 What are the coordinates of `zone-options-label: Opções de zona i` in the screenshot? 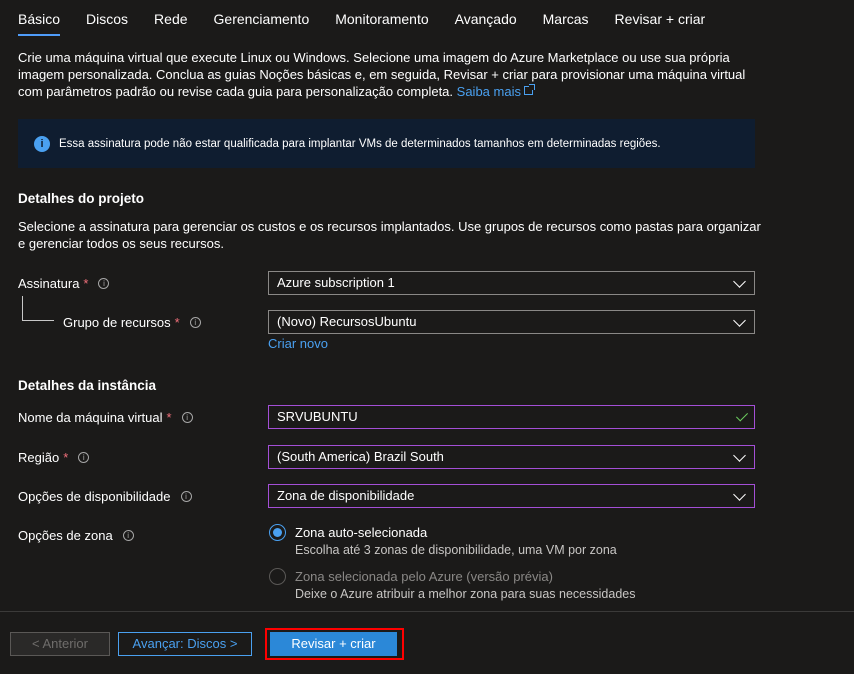 It's located at (76, 535).